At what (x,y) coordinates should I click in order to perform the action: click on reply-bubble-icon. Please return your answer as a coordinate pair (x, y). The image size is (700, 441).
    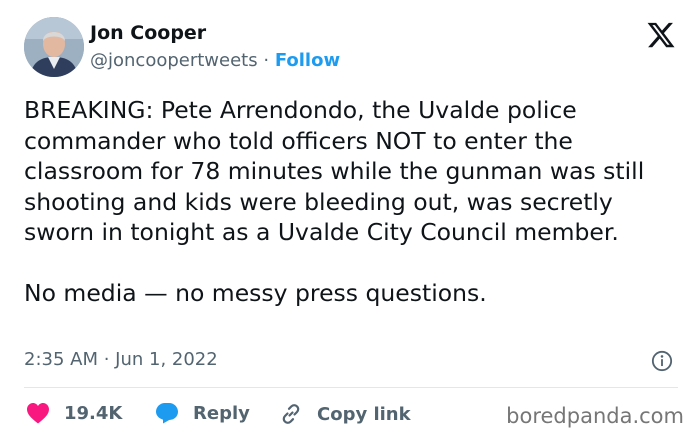
    Looking at the image, I should click on (167, 413).